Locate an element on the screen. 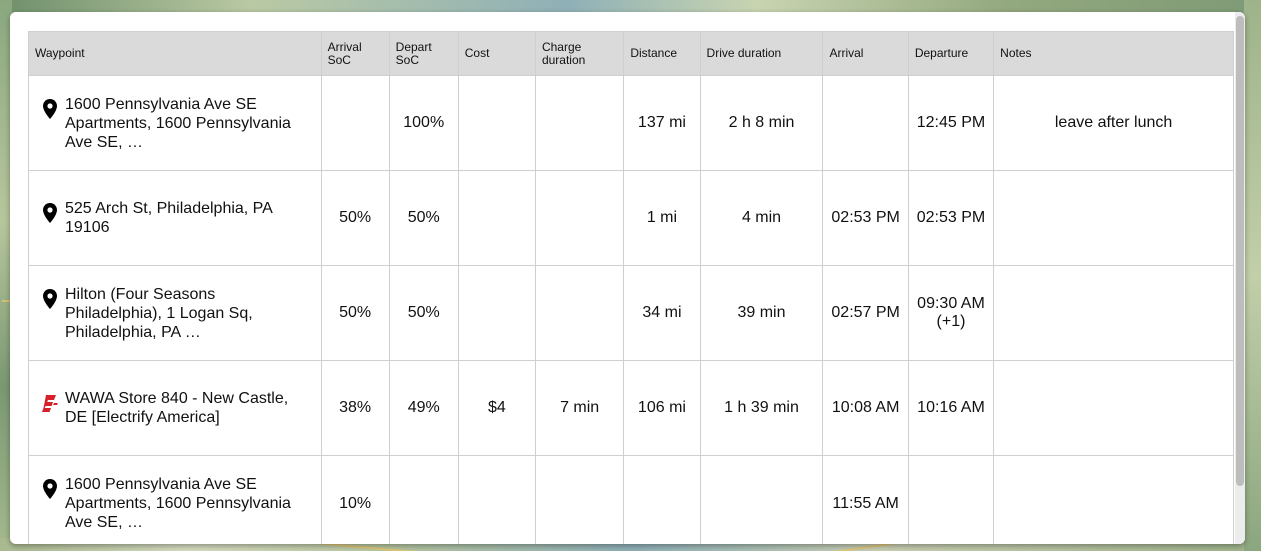 Image resolution: width=1261 pixels, height=551 pixels. arrival-cell is located at coordinates (865, 123).